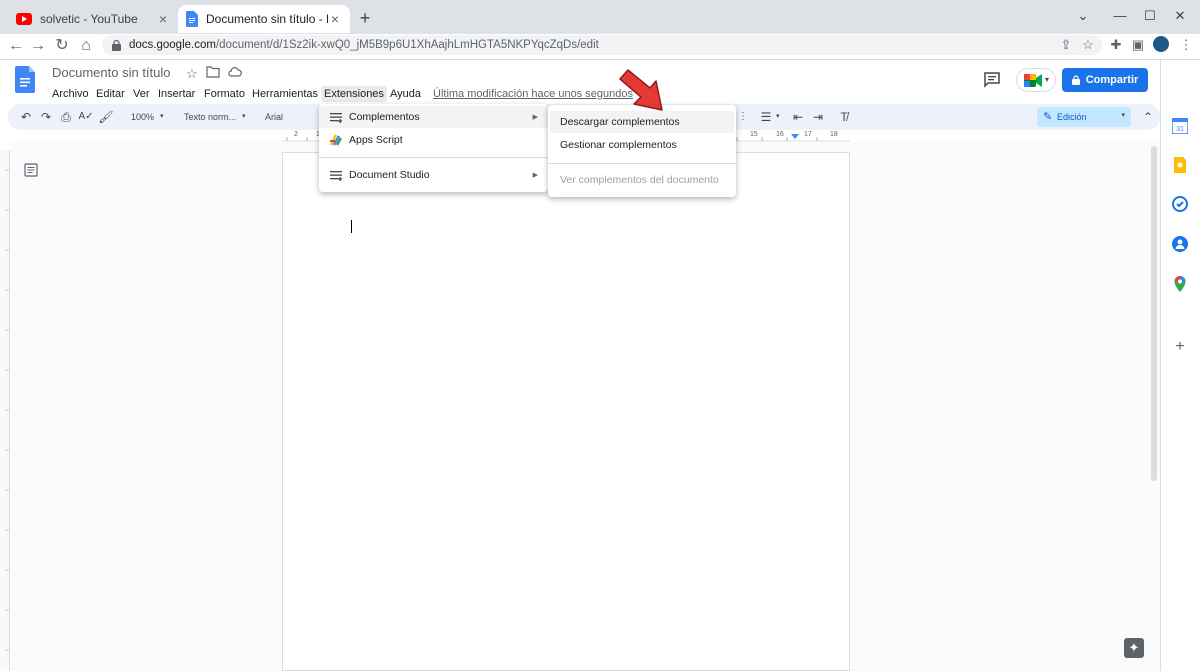 The height and width of the screenshot is (671, 1200). I want to click on ruler-tick-label: 16, so click(780, 134).